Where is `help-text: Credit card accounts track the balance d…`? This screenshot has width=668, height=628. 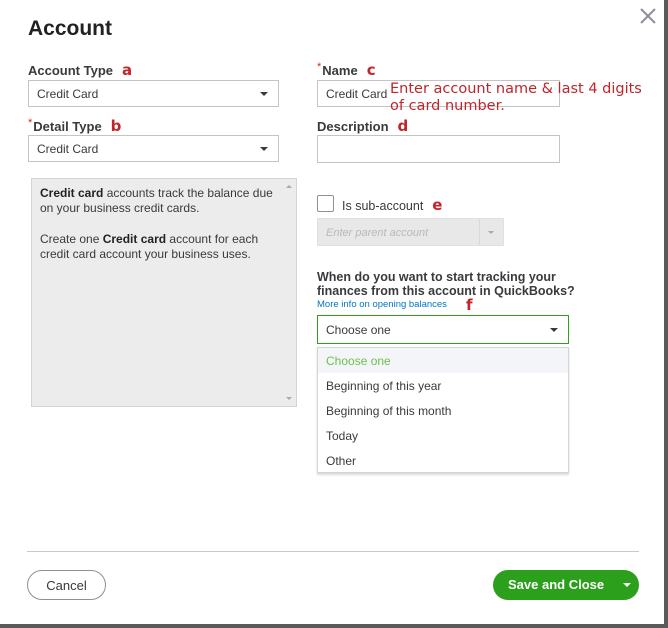
help-text: Credit card accounts track the balance d… is located at coordinates (160, 232).